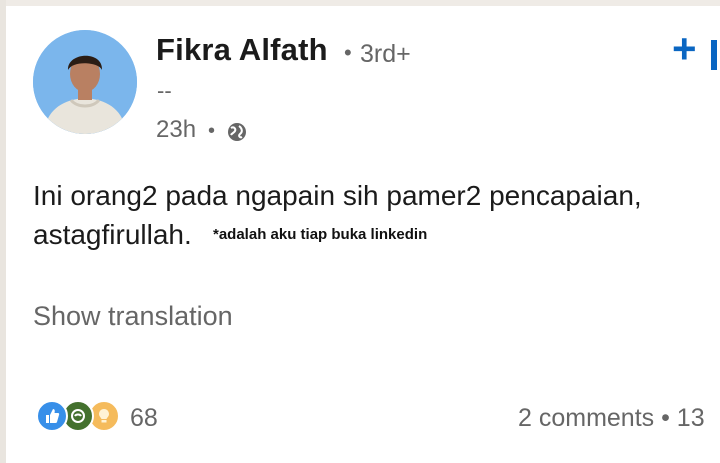 Image resolution: width=720 pixels, height=463 pixels. What do you see at coordinates (237, 132) in the screenshot?
I see `globe-icon` at bounding box center [237, 132].